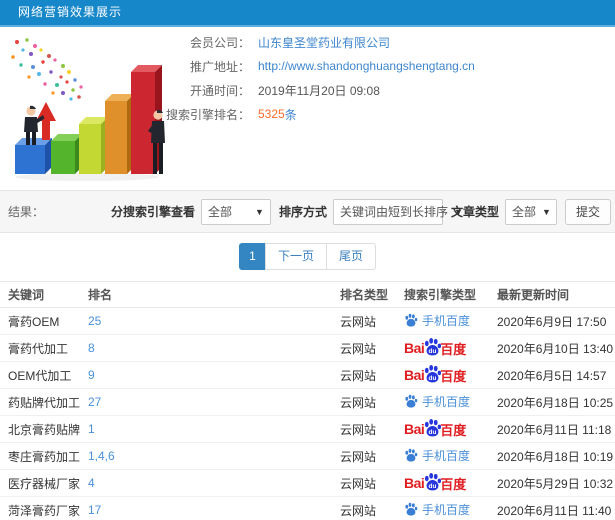 The height and width of the screenshot is (520, 615). I want to click on col-rank-type: 排名类型, so click(364, 294).